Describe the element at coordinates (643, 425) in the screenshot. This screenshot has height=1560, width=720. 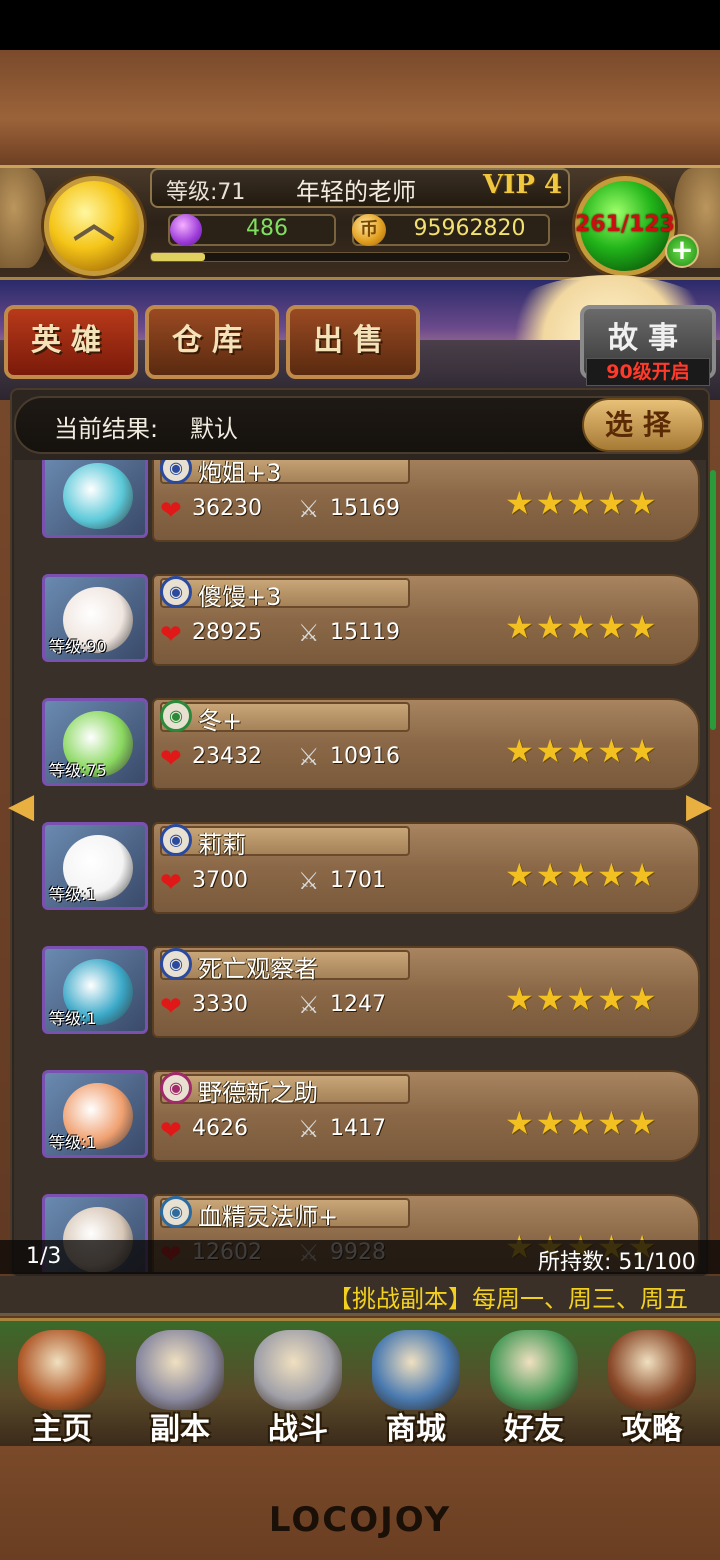
I see `select-filter-button: 选择` at that location.